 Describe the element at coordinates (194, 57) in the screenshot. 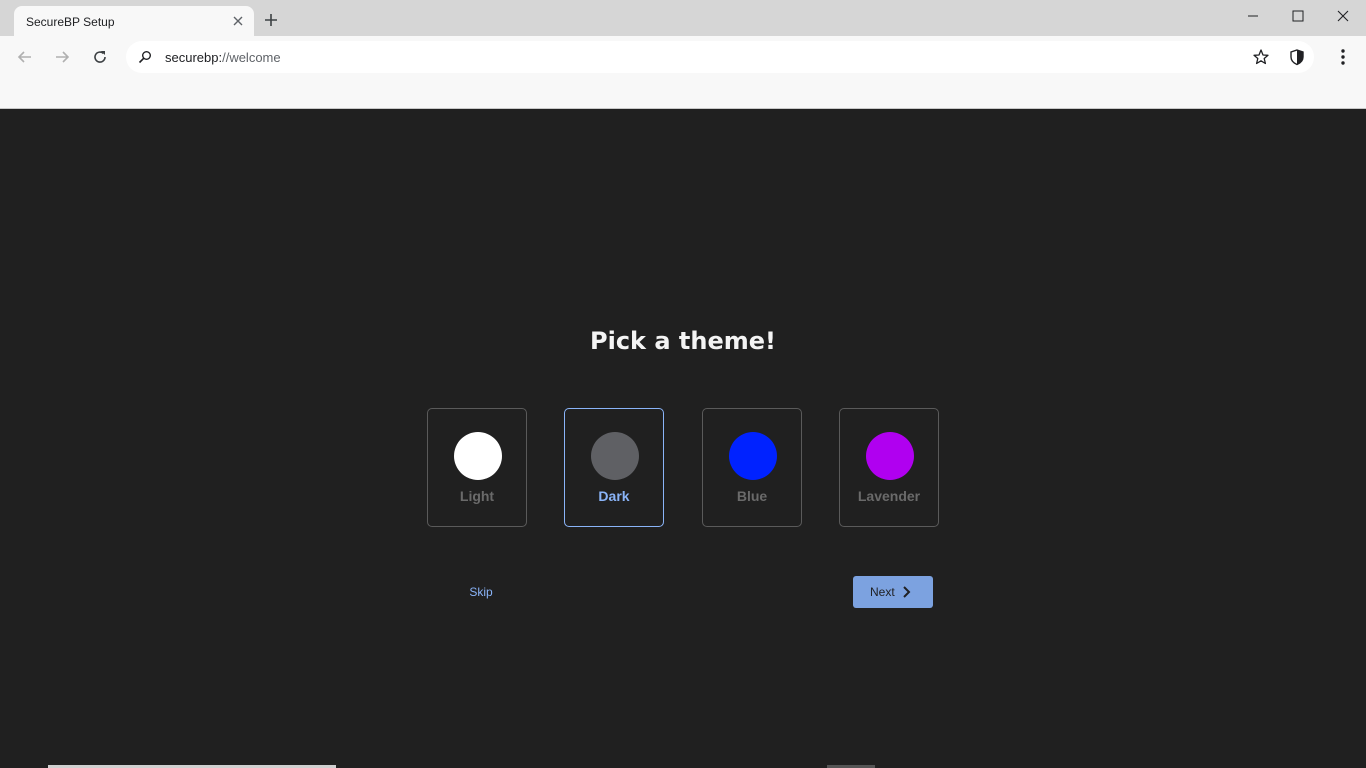

I see `url-scheme: securebp:` at that location.